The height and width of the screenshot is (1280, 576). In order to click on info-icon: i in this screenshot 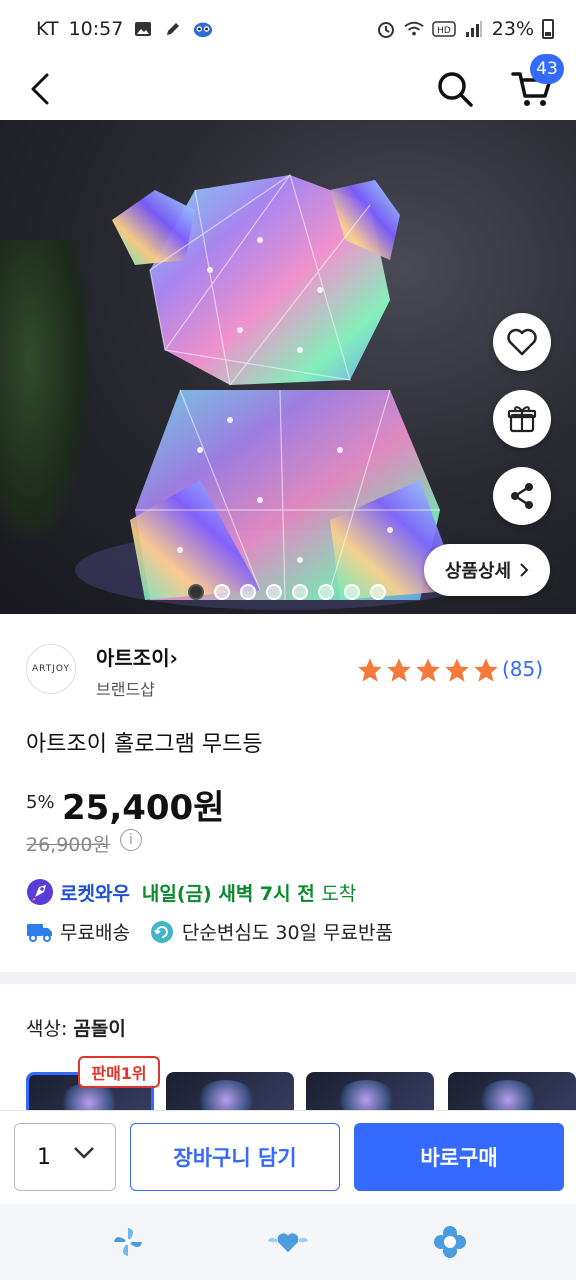, I will do `click(131, 840)`.